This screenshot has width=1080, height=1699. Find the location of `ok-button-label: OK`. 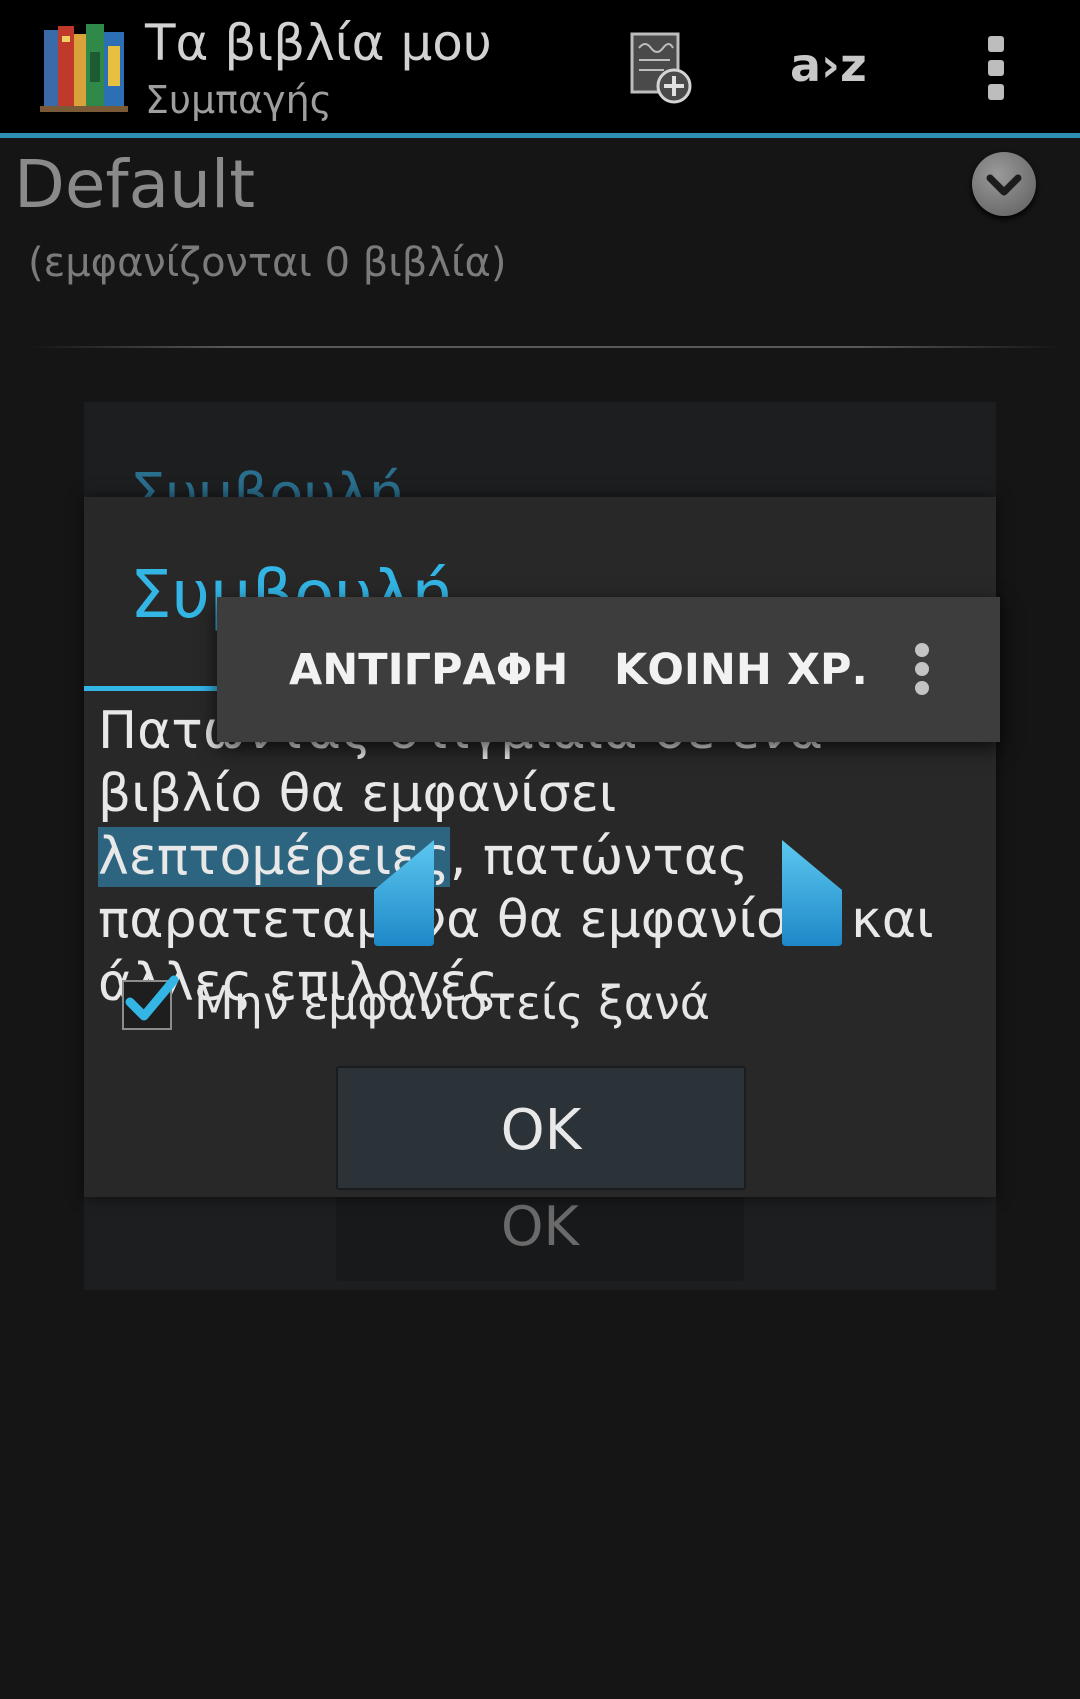

ok-button-label: OK is located at coordinates (541, 1130).